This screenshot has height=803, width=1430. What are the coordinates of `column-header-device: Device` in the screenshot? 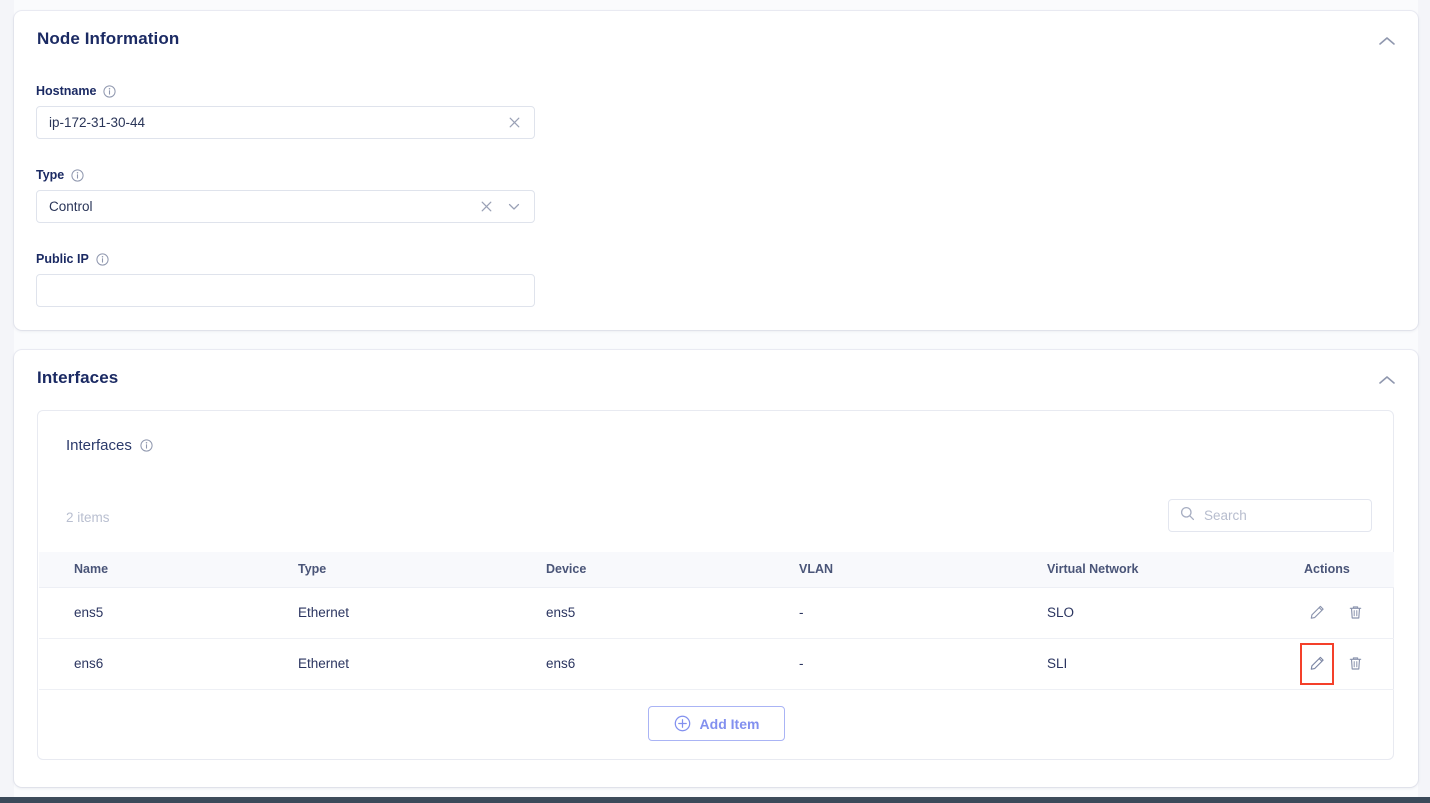 It's located at (637, 570).